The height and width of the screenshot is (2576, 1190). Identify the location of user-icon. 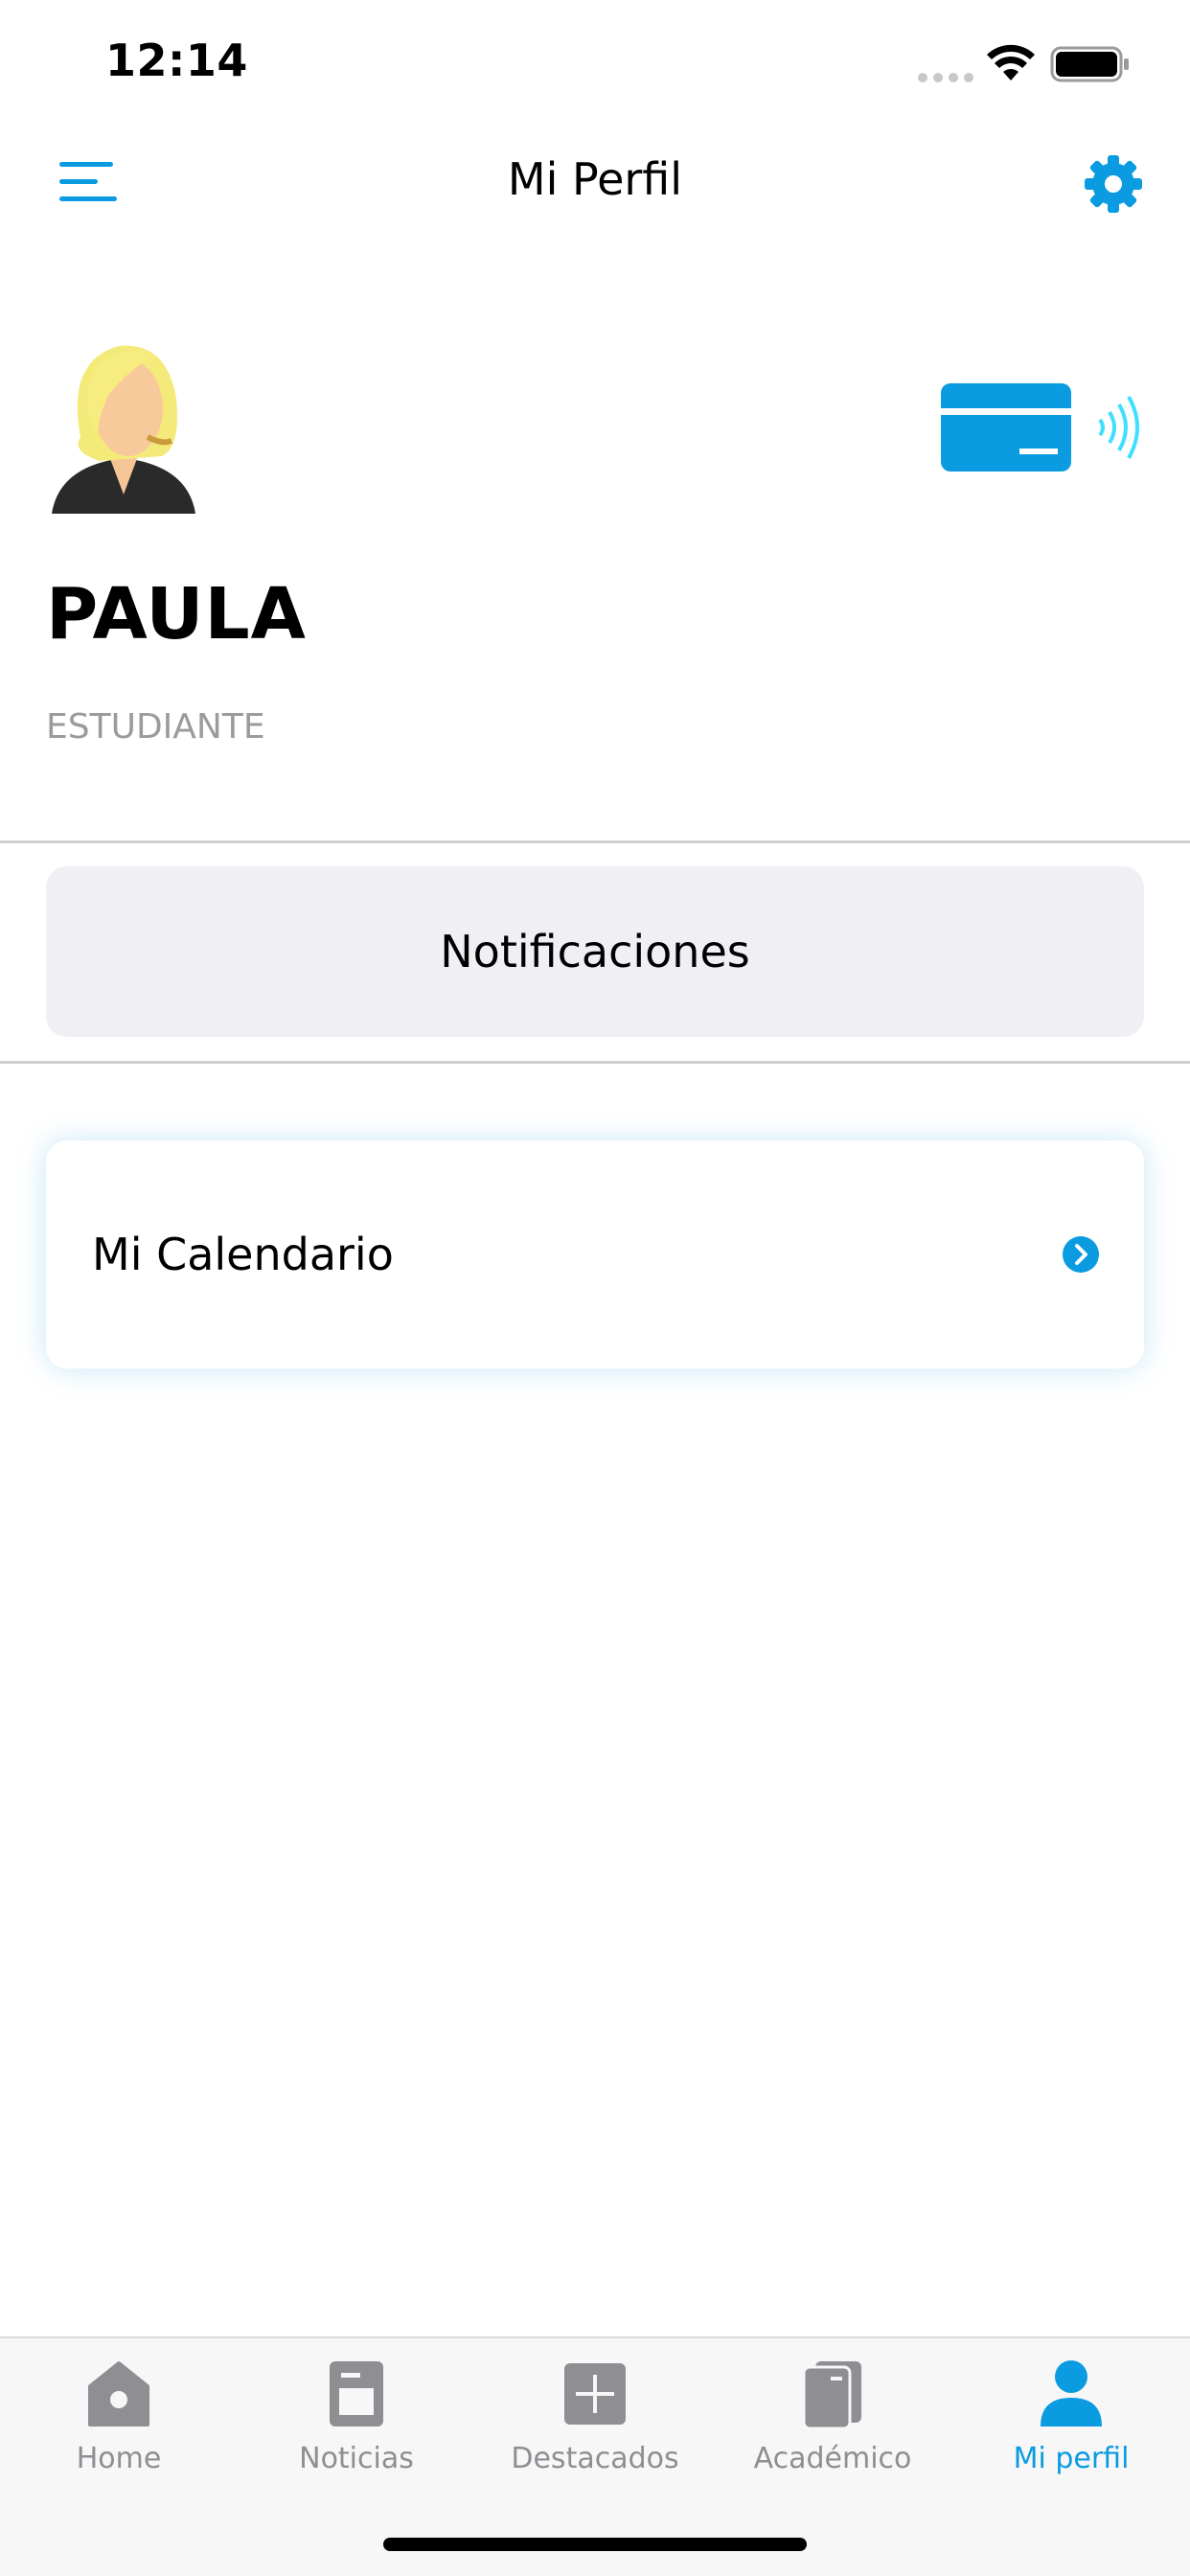
(1071, 2393).